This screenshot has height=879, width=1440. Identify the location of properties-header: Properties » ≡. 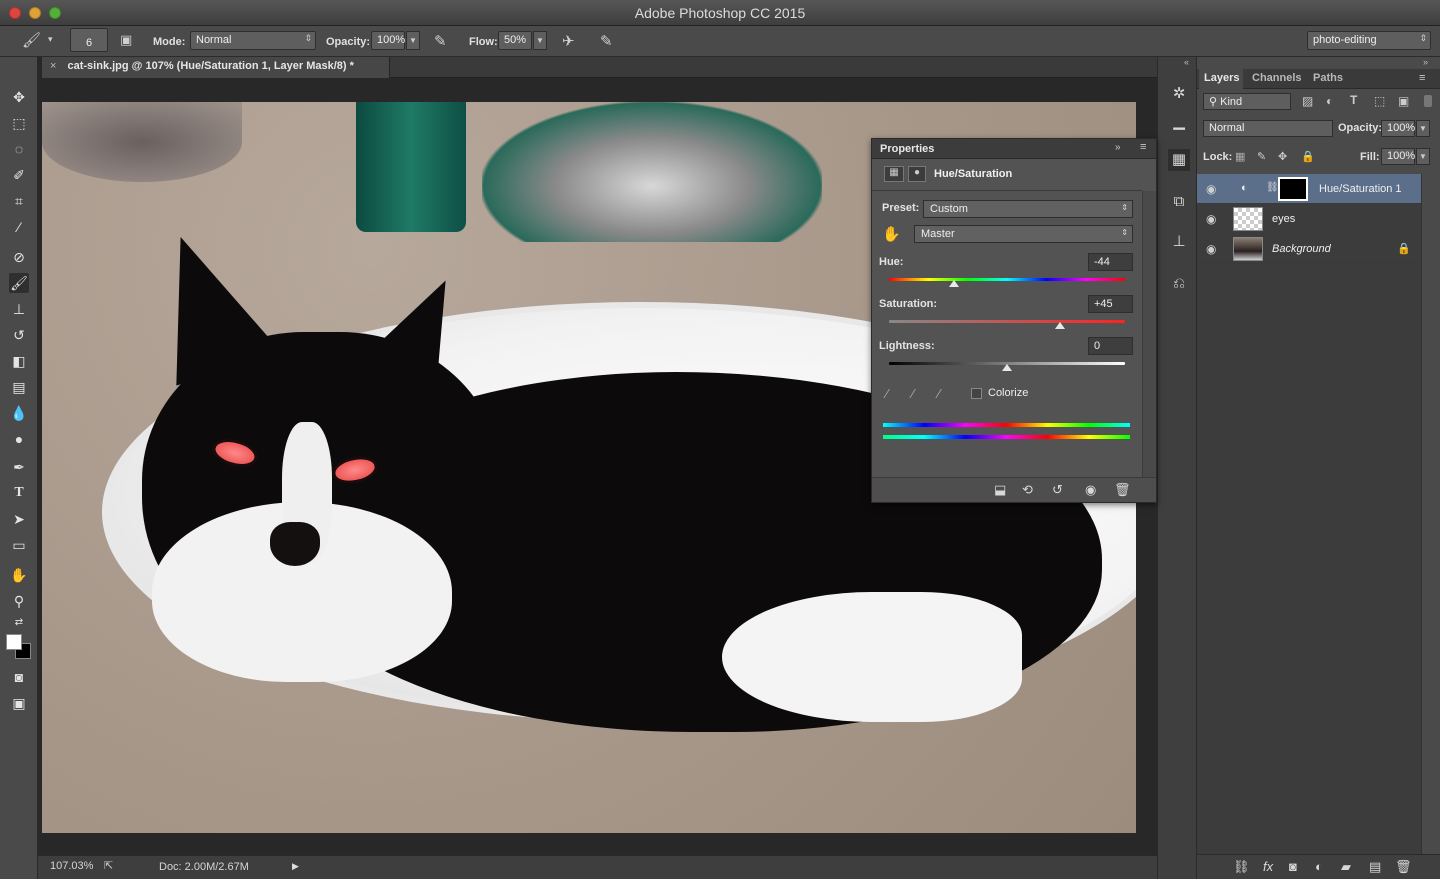
(1014, 149).